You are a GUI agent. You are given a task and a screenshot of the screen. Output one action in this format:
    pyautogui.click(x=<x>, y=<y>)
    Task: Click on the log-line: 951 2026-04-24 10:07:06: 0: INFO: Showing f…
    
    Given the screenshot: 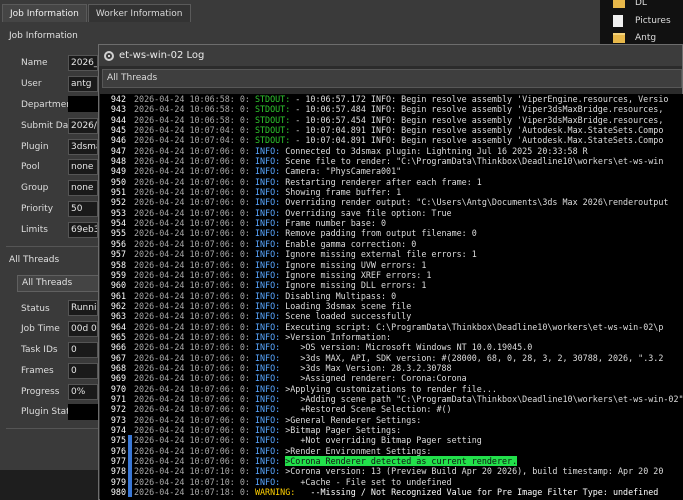 What is the action you would take?
    pyautogui.click(x=391, y=192)
    